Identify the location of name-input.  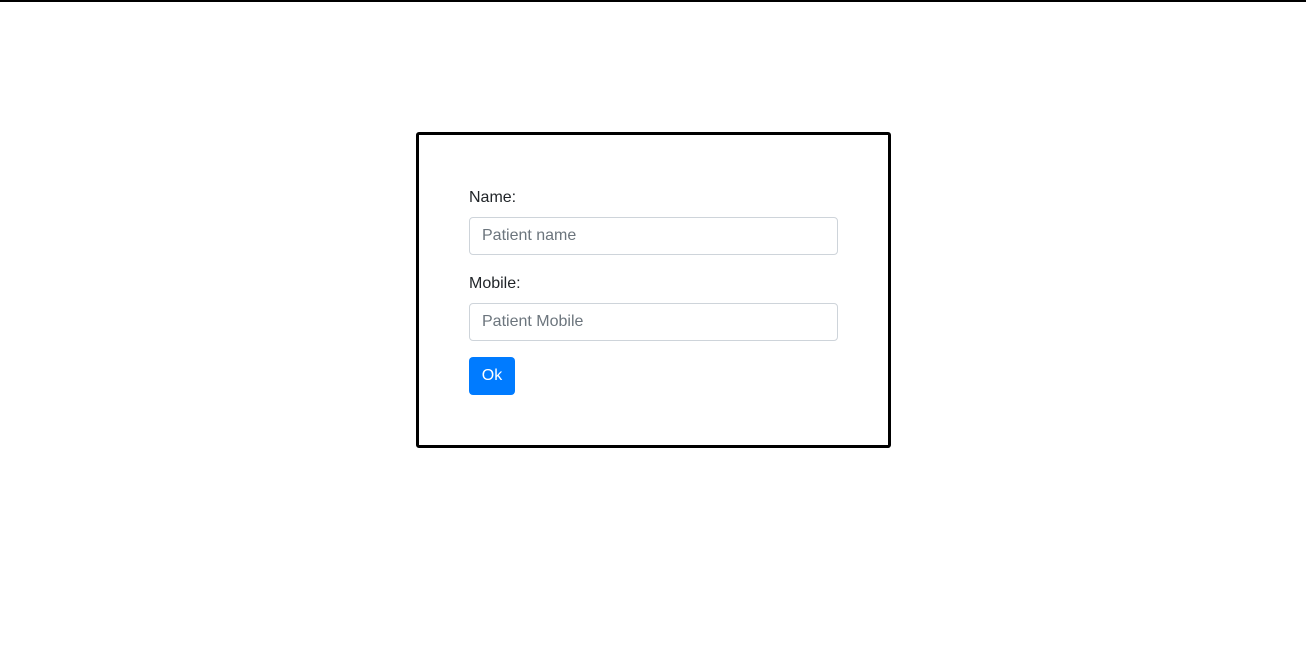
(653, 236).